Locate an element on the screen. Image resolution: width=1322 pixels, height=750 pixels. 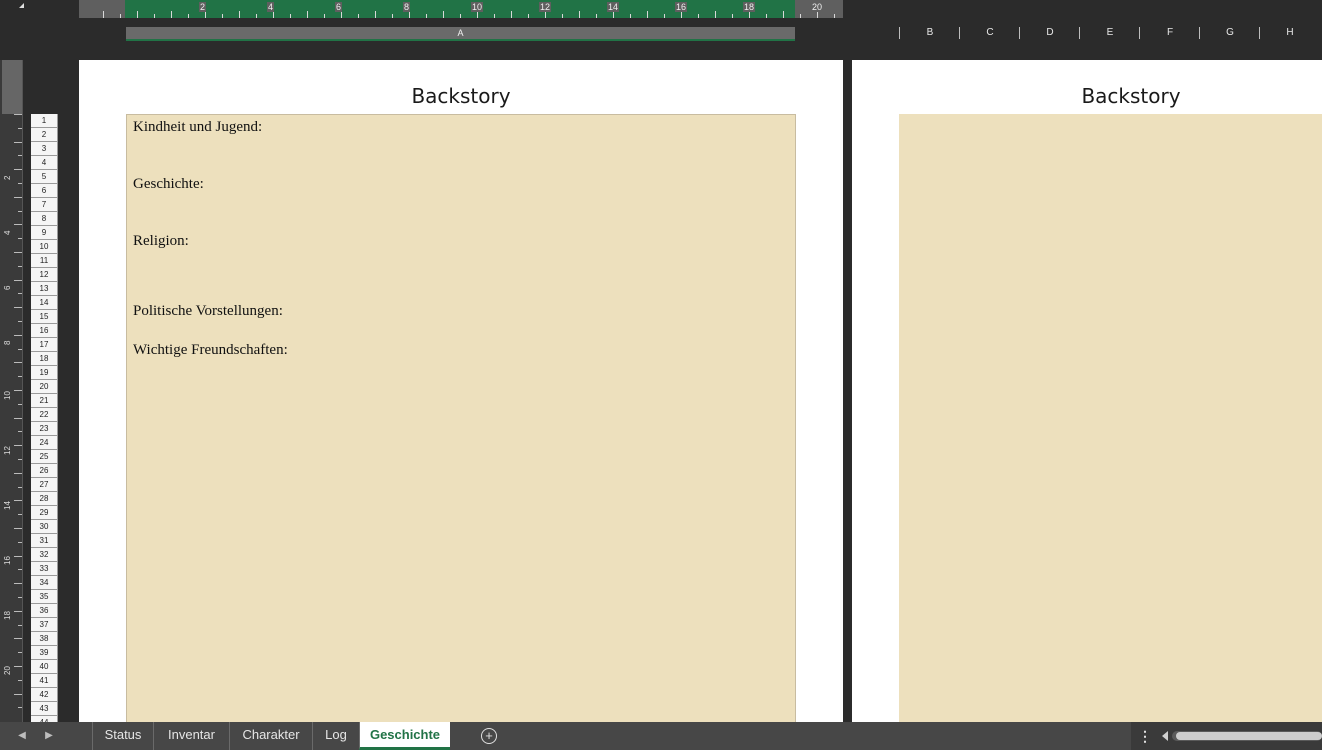
row-header: 23 is located at coordinates (44, 429).